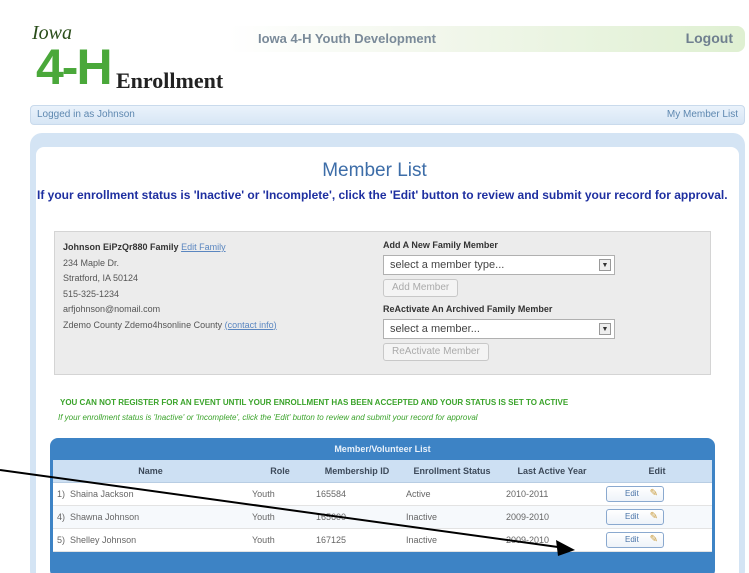 The image size is (749, 573). I want to click on member-name-cell: 5) Shelley Johnson, so click(150, 540).